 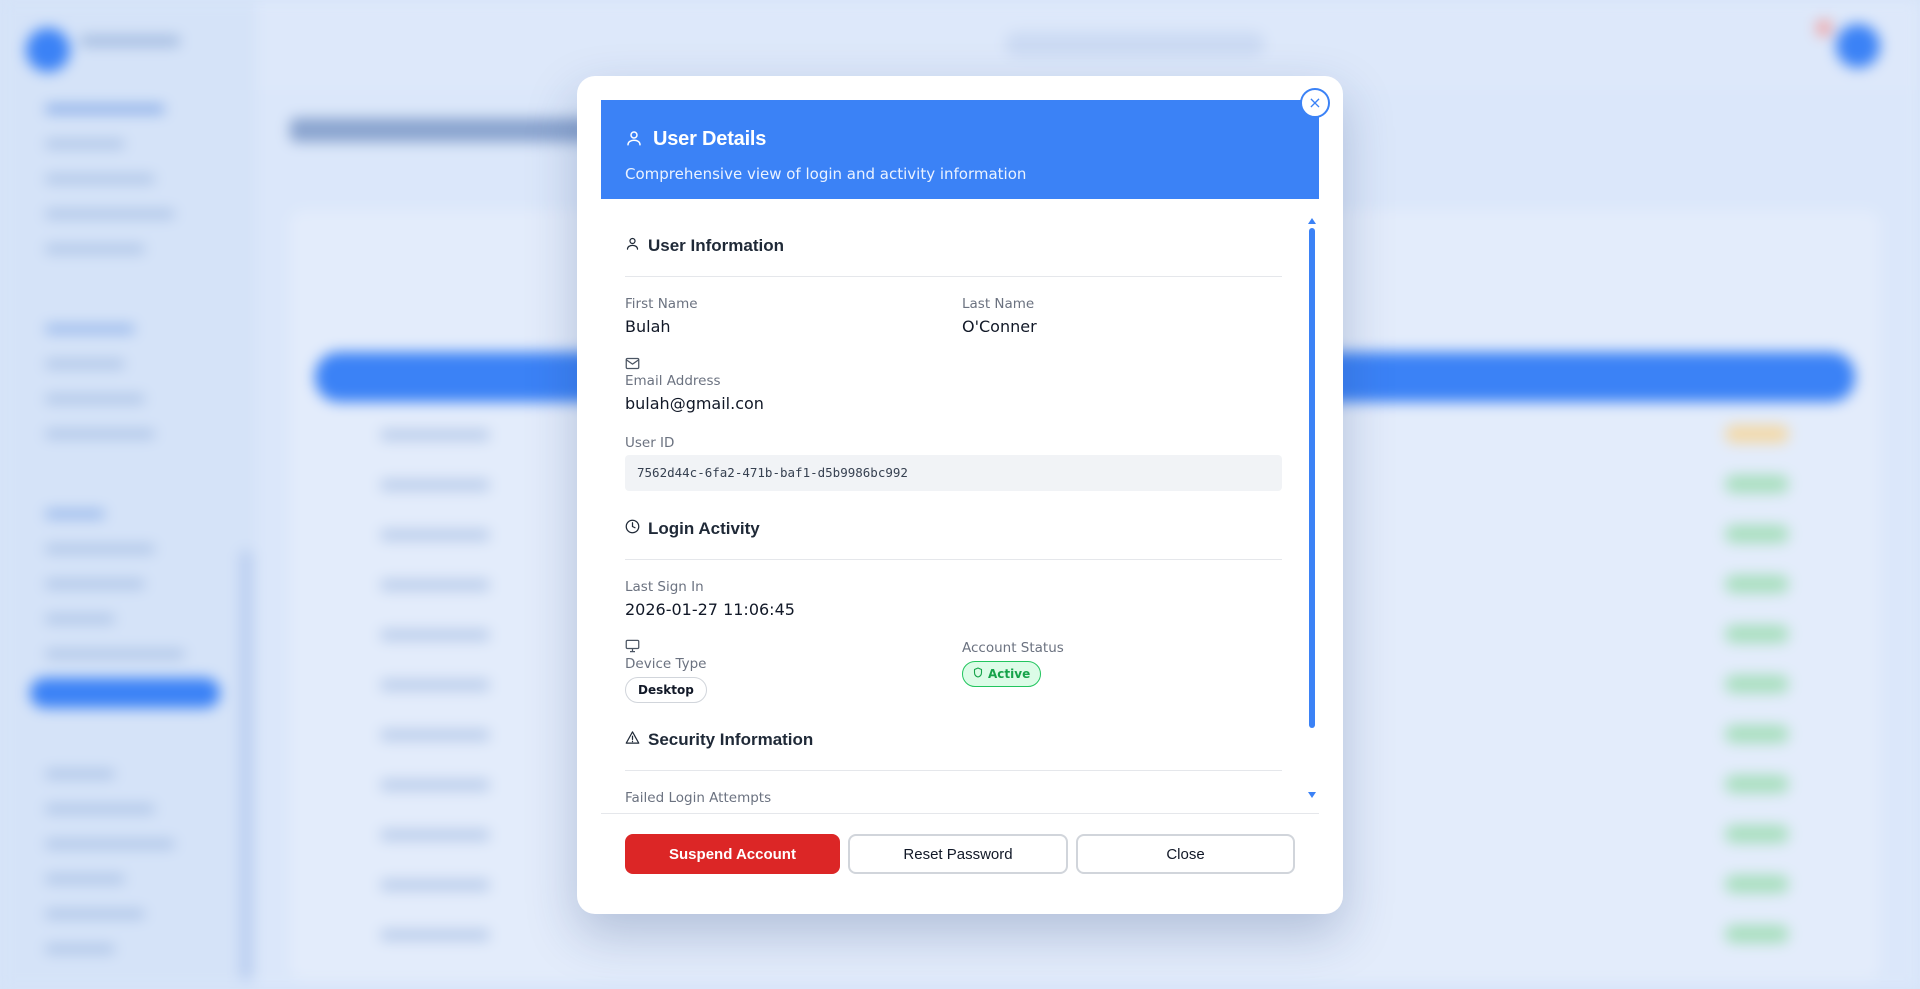 I want to click on background-sidebar, so click(x=127, y=494).